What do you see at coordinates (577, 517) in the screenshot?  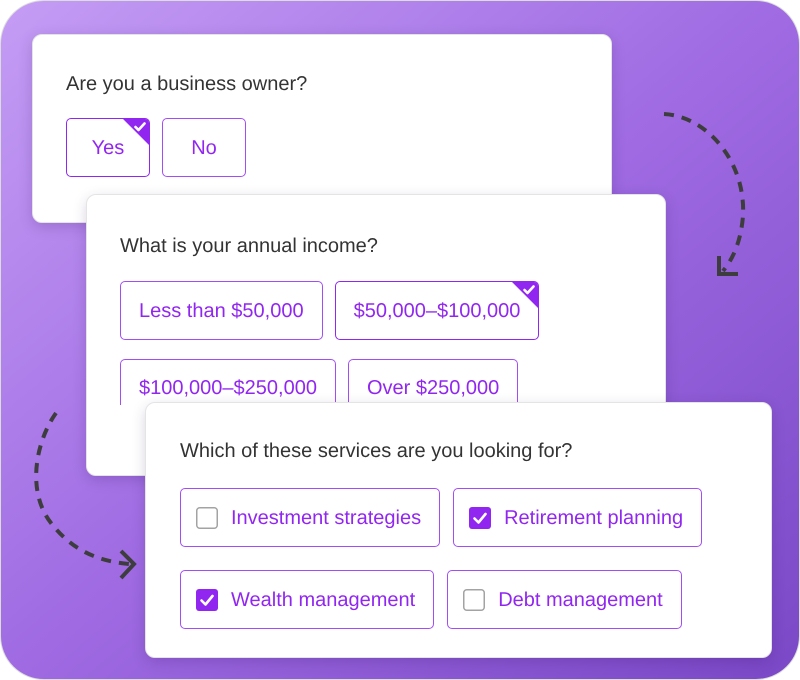 I see `checkbox-option: Retirement planning` at bounding box center [577, 517].